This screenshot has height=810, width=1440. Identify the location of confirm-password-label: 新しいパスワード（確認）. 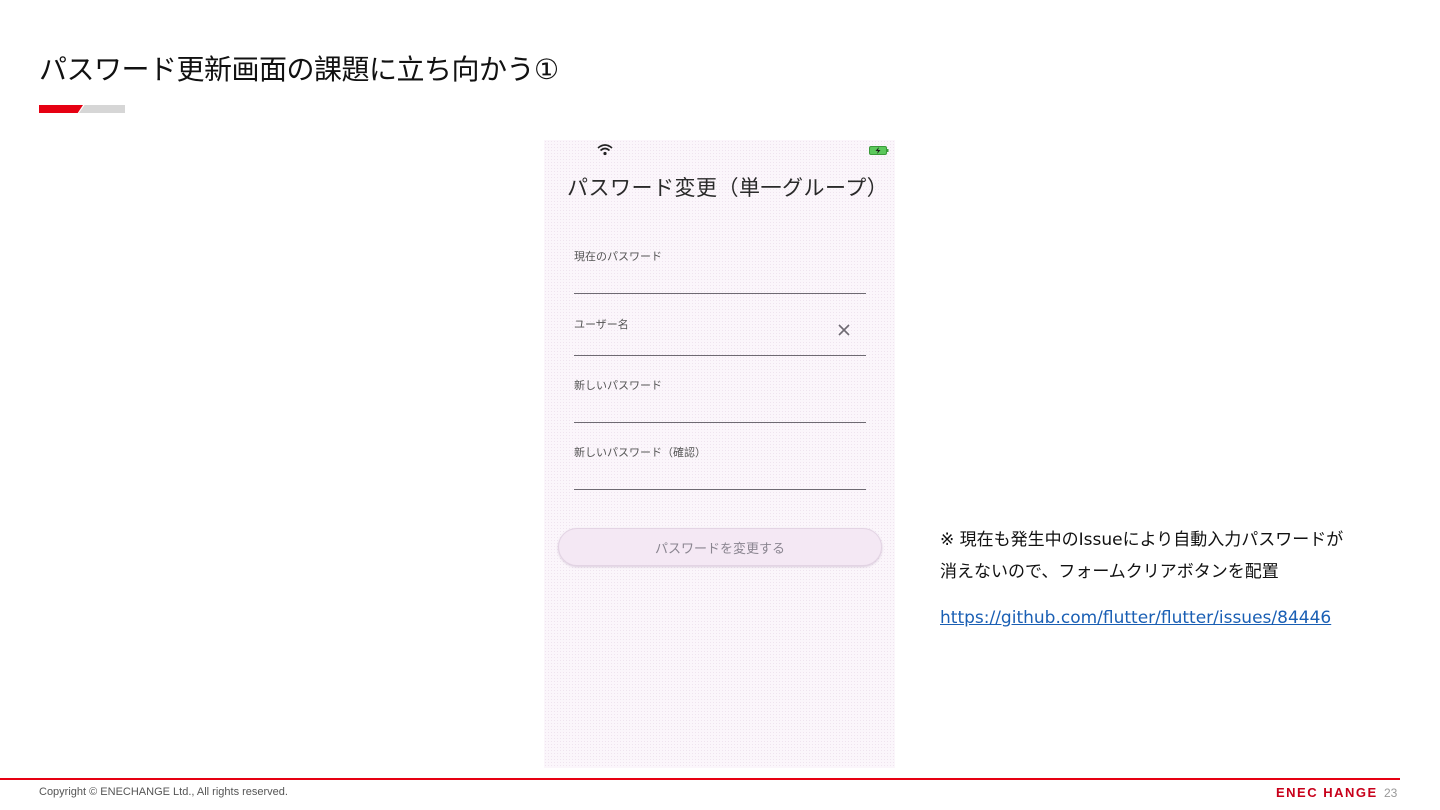
(640, 452).